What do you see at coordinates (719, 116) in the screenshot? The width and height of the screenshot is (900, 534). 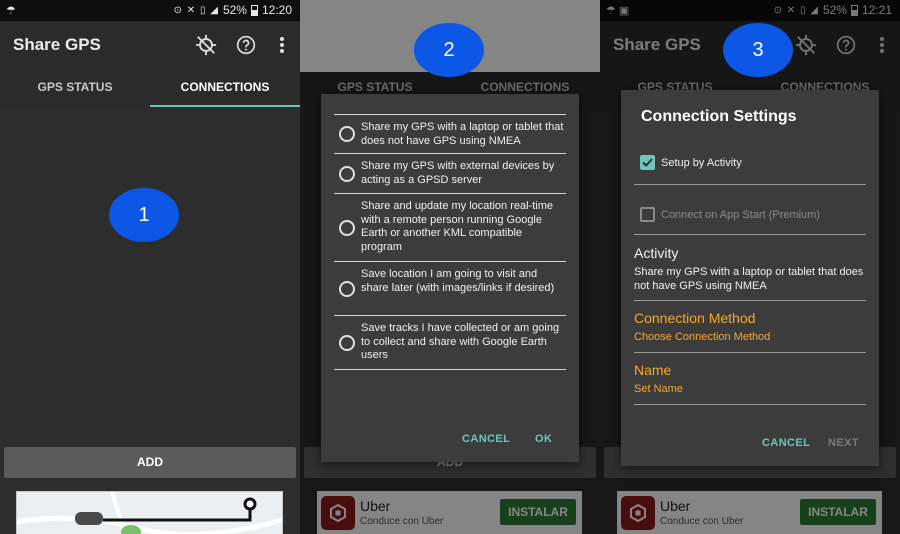 I see `dialog-title: Connection Settings` at bounding box center [719, 116].